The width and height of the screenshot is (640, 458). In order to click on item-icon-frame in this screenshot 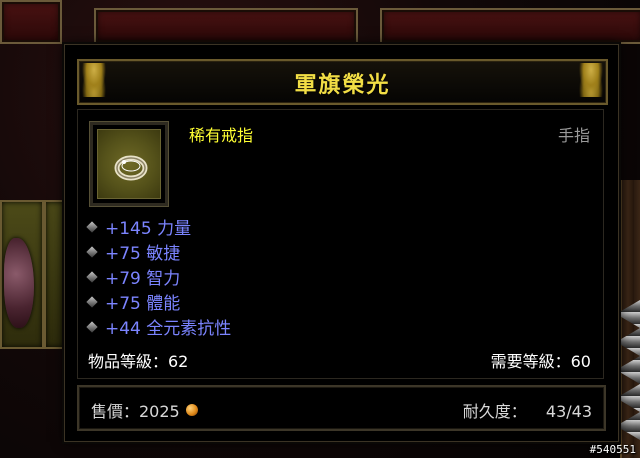, I will do `click(129, 164)`.